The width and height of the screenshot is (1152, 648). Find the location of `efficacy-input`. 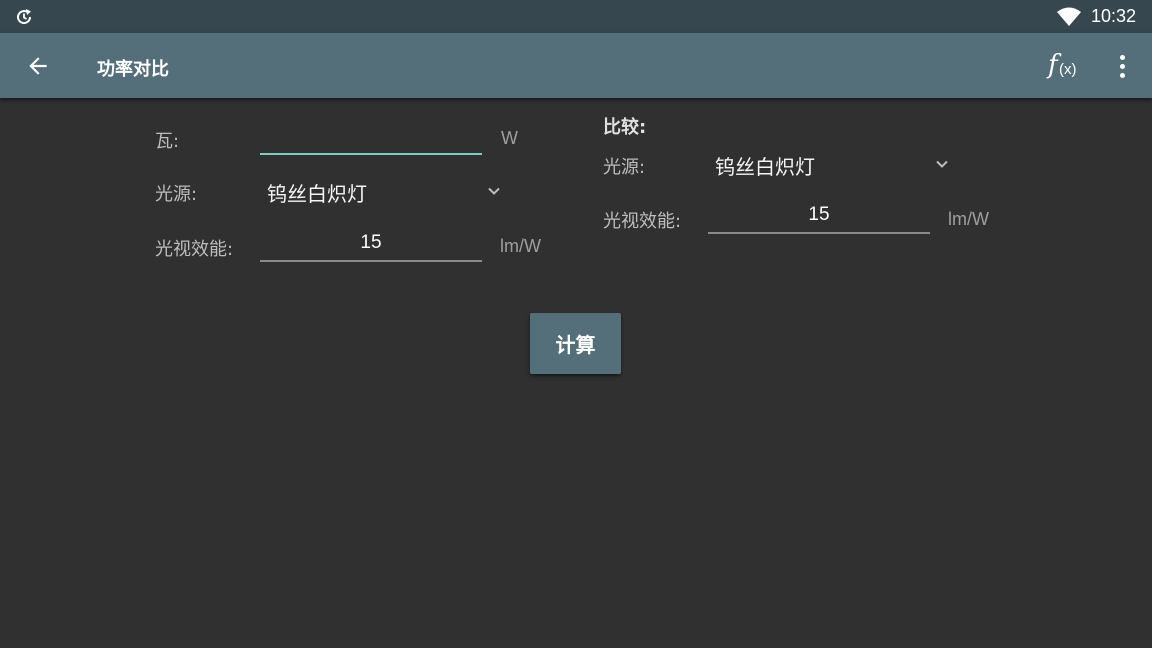

efficacy-input is located at coordinates (371, 243).